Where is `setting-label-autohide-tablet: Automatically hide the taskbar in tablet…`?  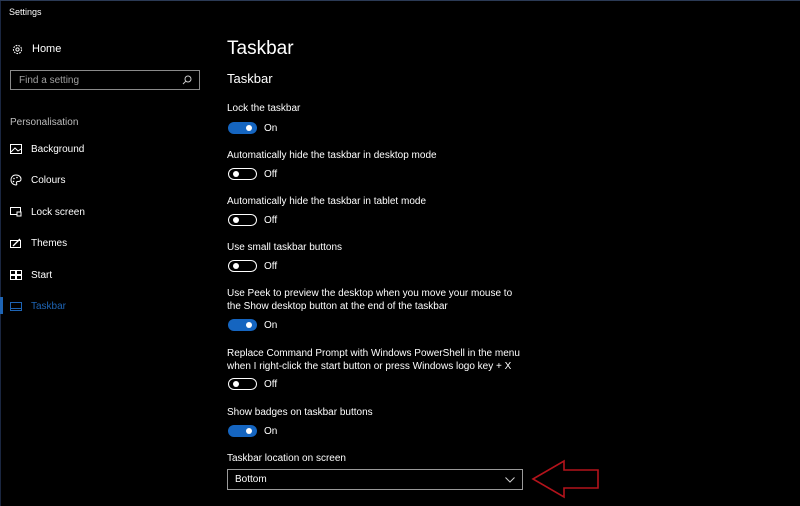
setting-label-autohide-tablet: Automatically hide the taskbar in tablet… is located at coordinates (326, 201).